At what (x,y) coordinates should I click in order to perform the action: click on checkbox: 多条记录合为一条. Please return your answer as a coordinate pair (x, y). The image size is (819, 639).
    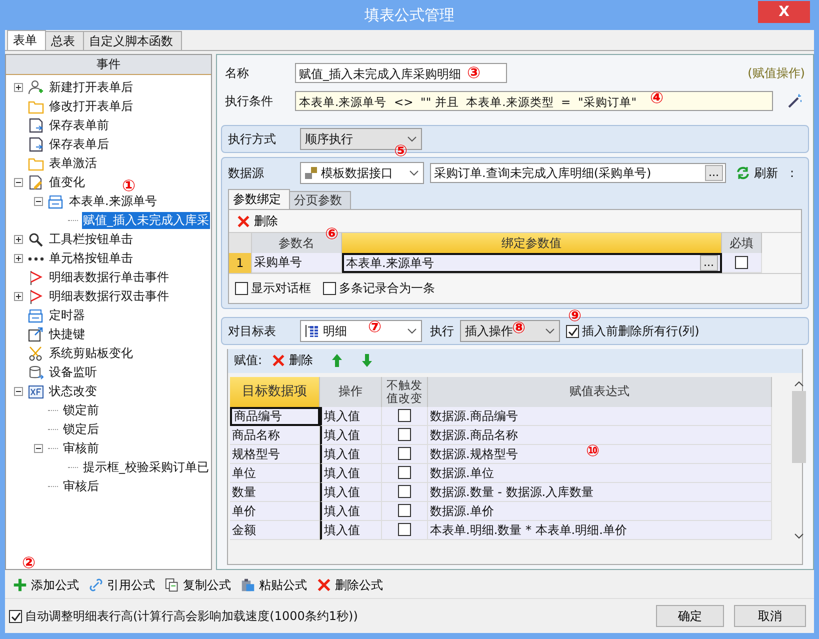
    Looking at the image, I should click on (379, 288).